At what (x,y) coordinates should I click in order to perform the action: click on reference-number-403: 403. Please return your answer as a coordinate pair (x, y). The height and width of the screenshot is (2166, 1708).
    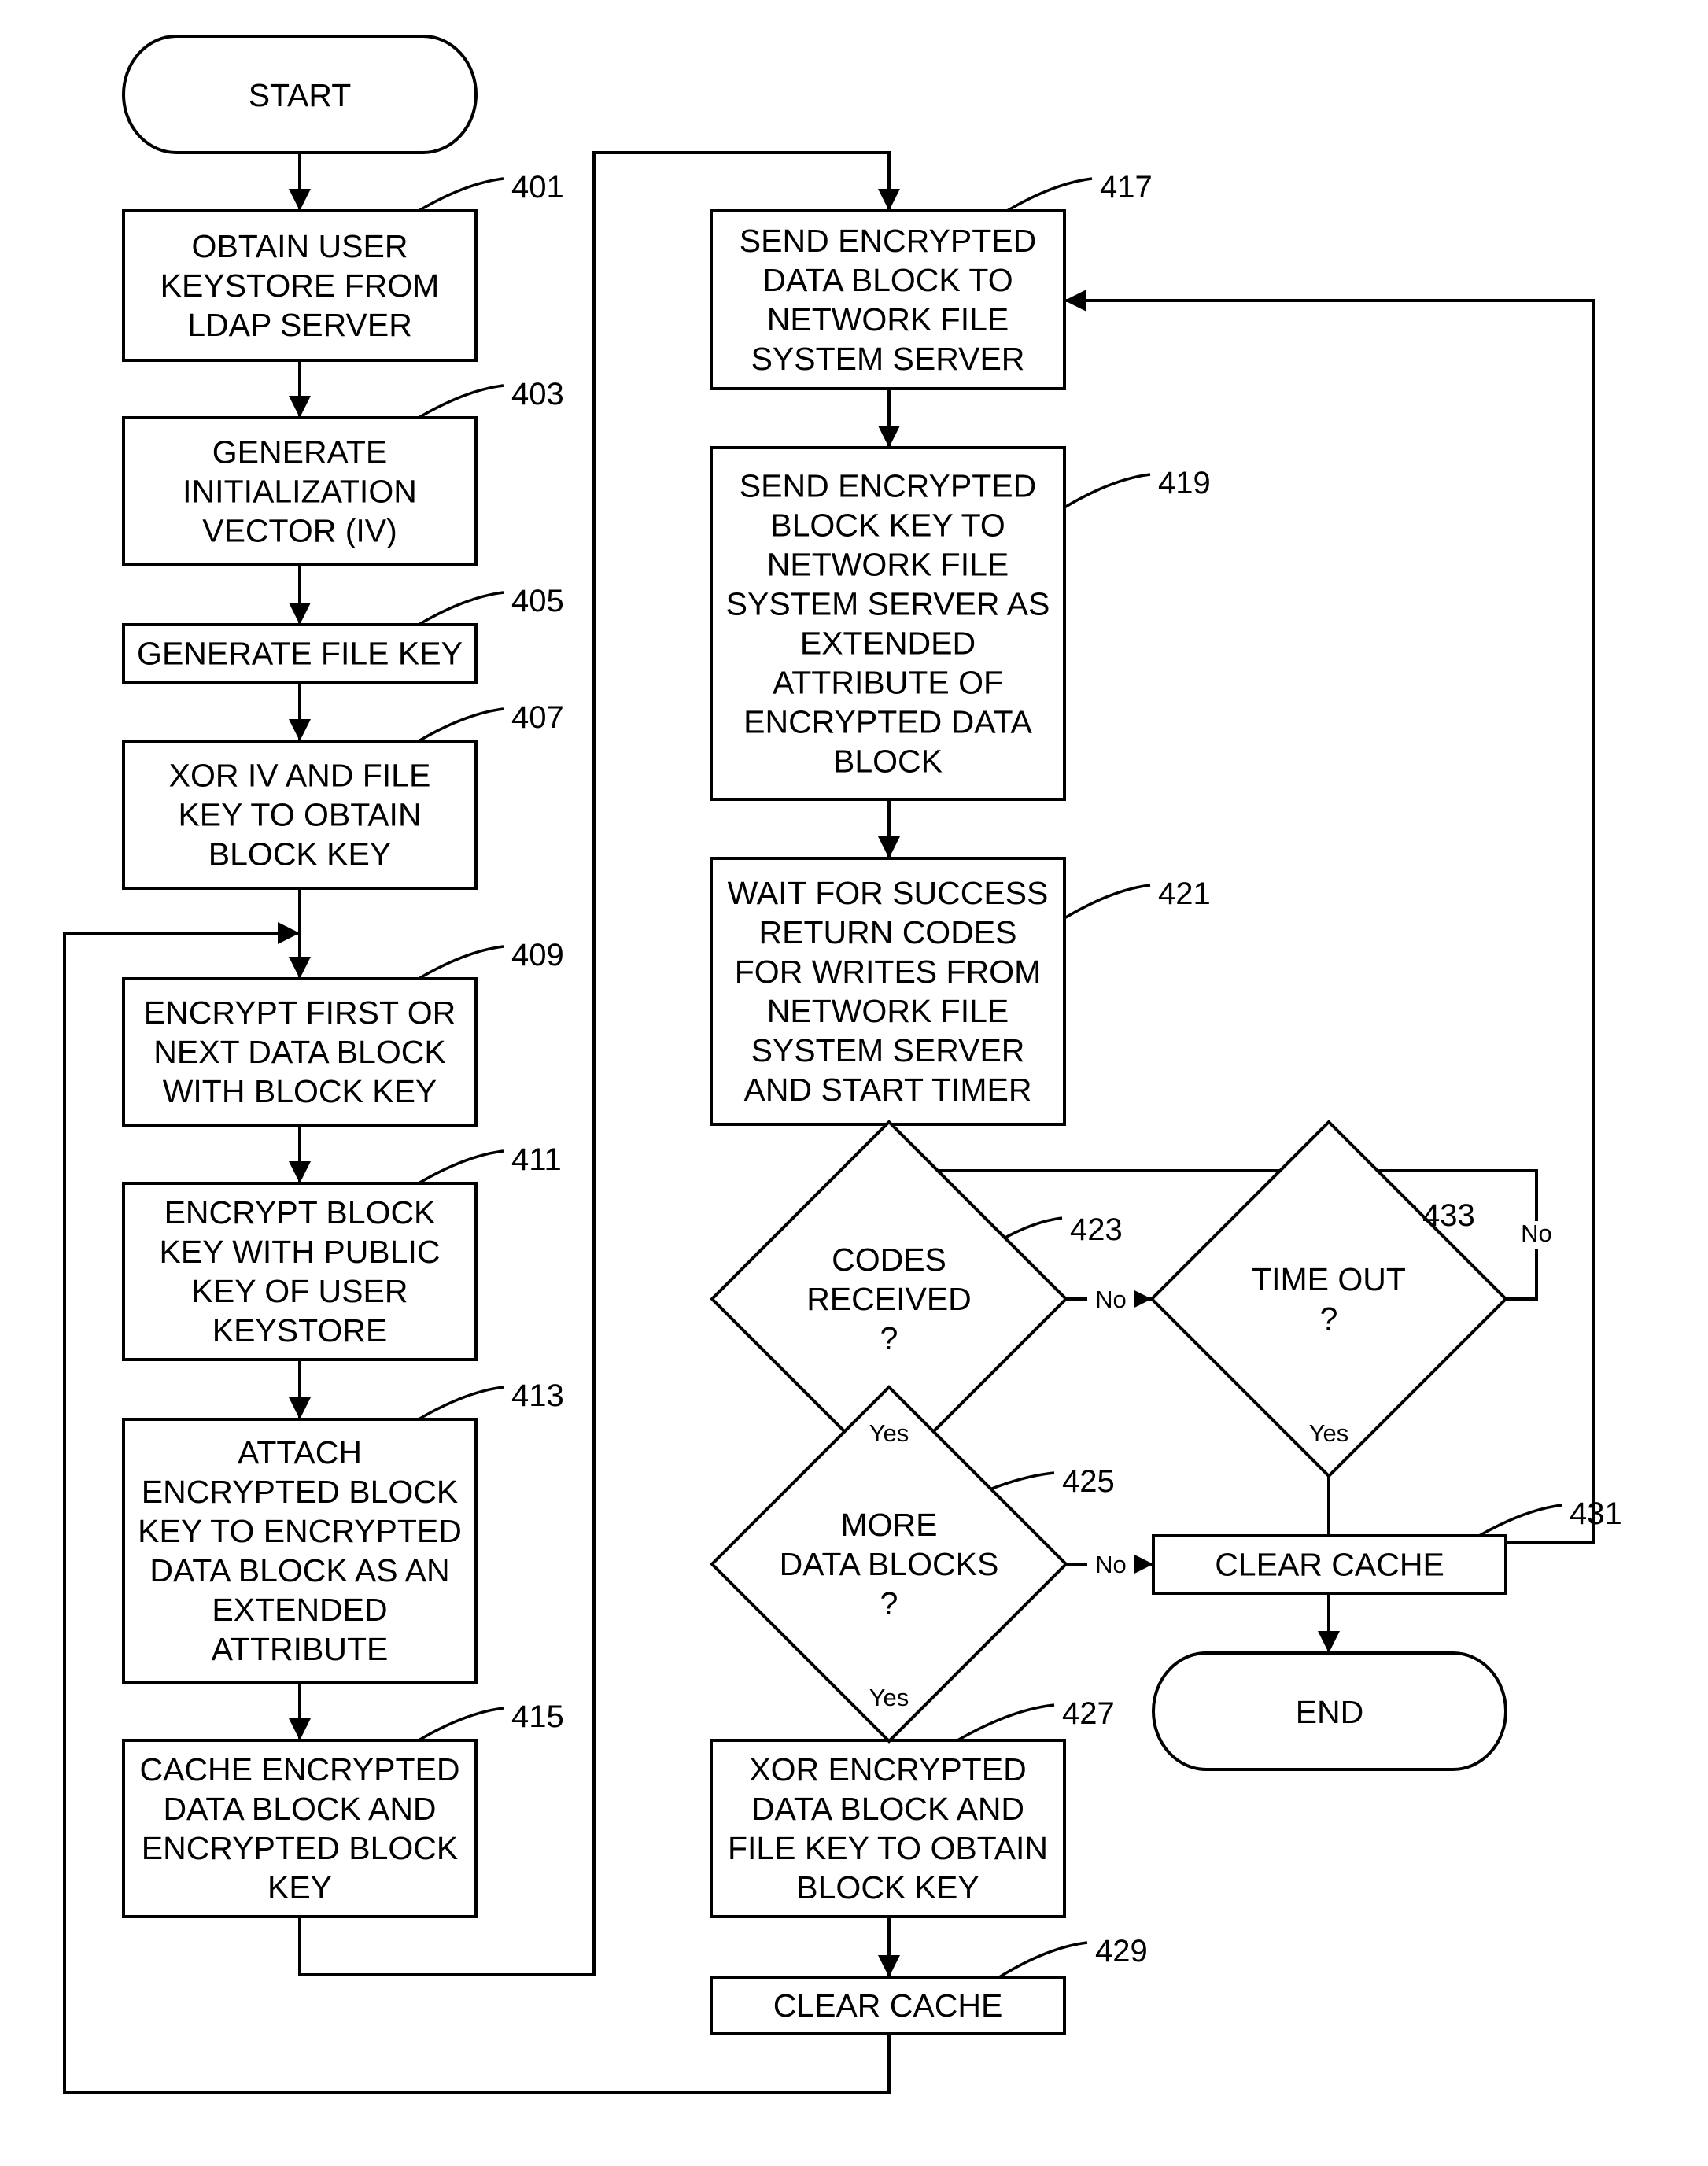
    Looking at the image, I should click on (537, 394).